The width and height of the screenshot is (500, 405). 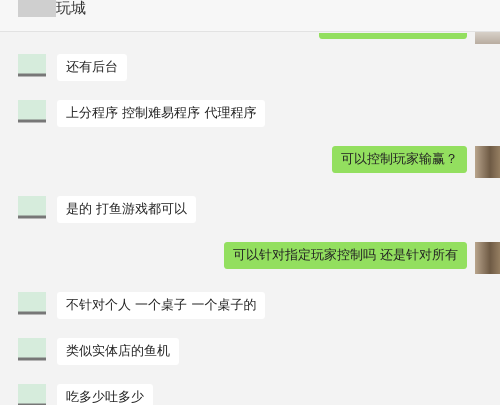 I want to click on message-bubble: 上分程序 控制难易程序 代理程序, so click(x=161, y=113).